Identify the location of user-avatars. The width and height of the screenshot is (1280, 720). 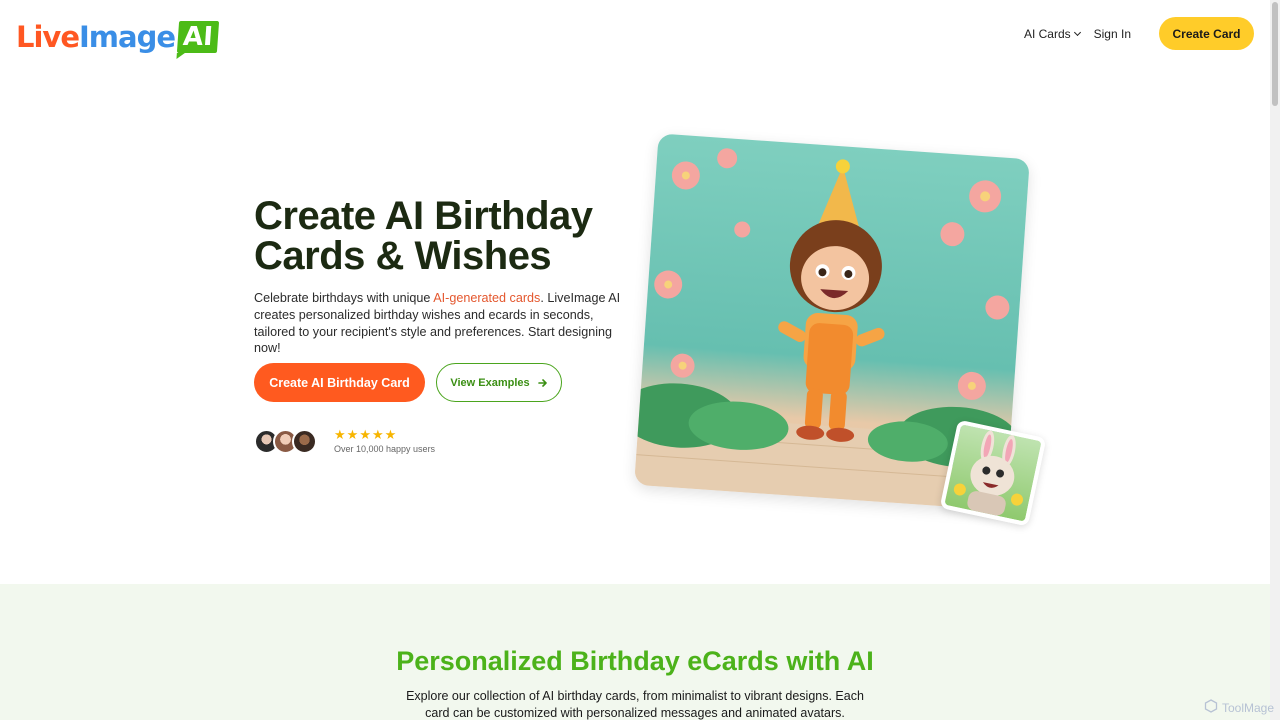
(285, 441).